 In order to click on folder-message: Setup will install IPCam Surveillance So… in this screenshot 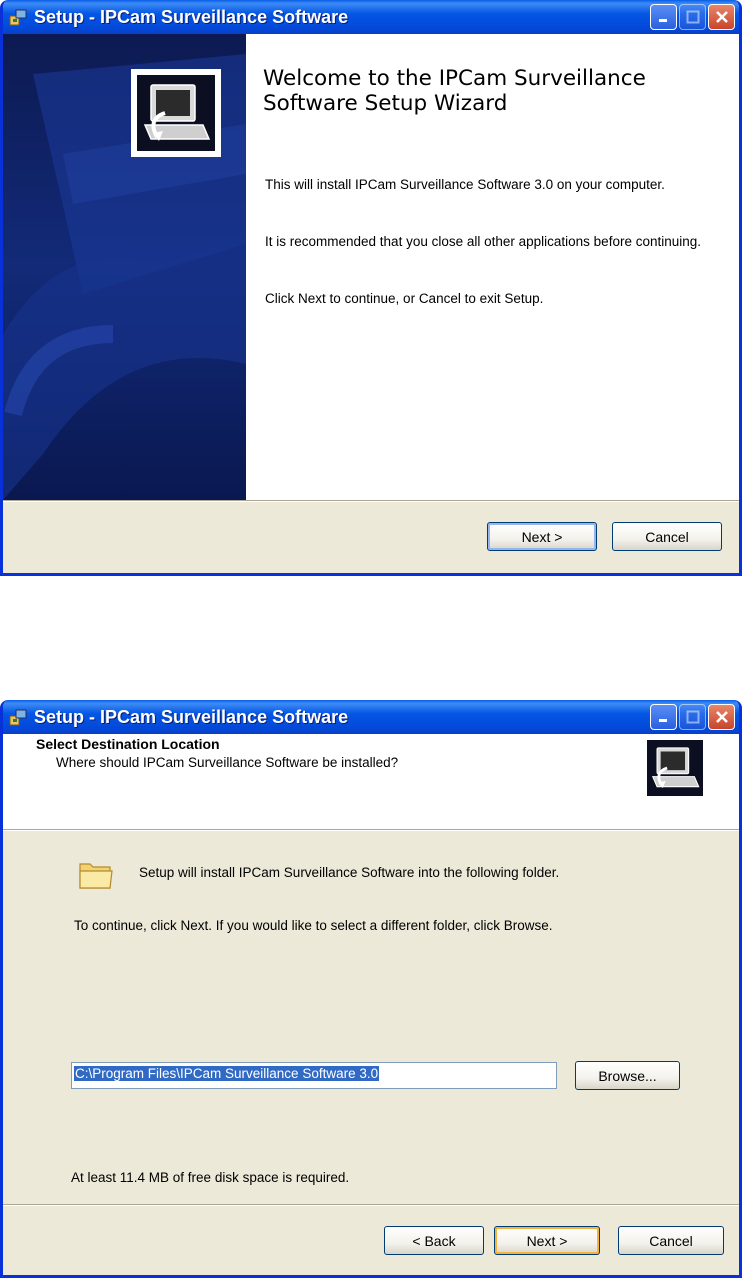, I will do `click(349, 872)`.